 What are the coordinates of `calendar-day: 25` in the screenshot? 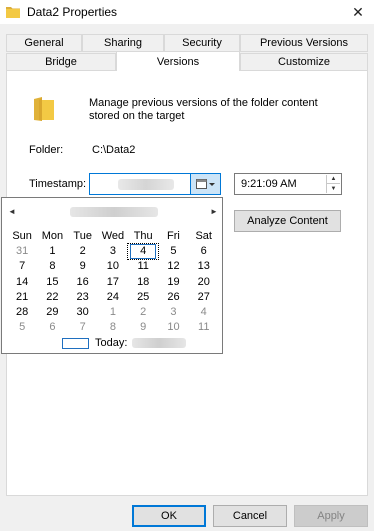 It's located at (143, 297).